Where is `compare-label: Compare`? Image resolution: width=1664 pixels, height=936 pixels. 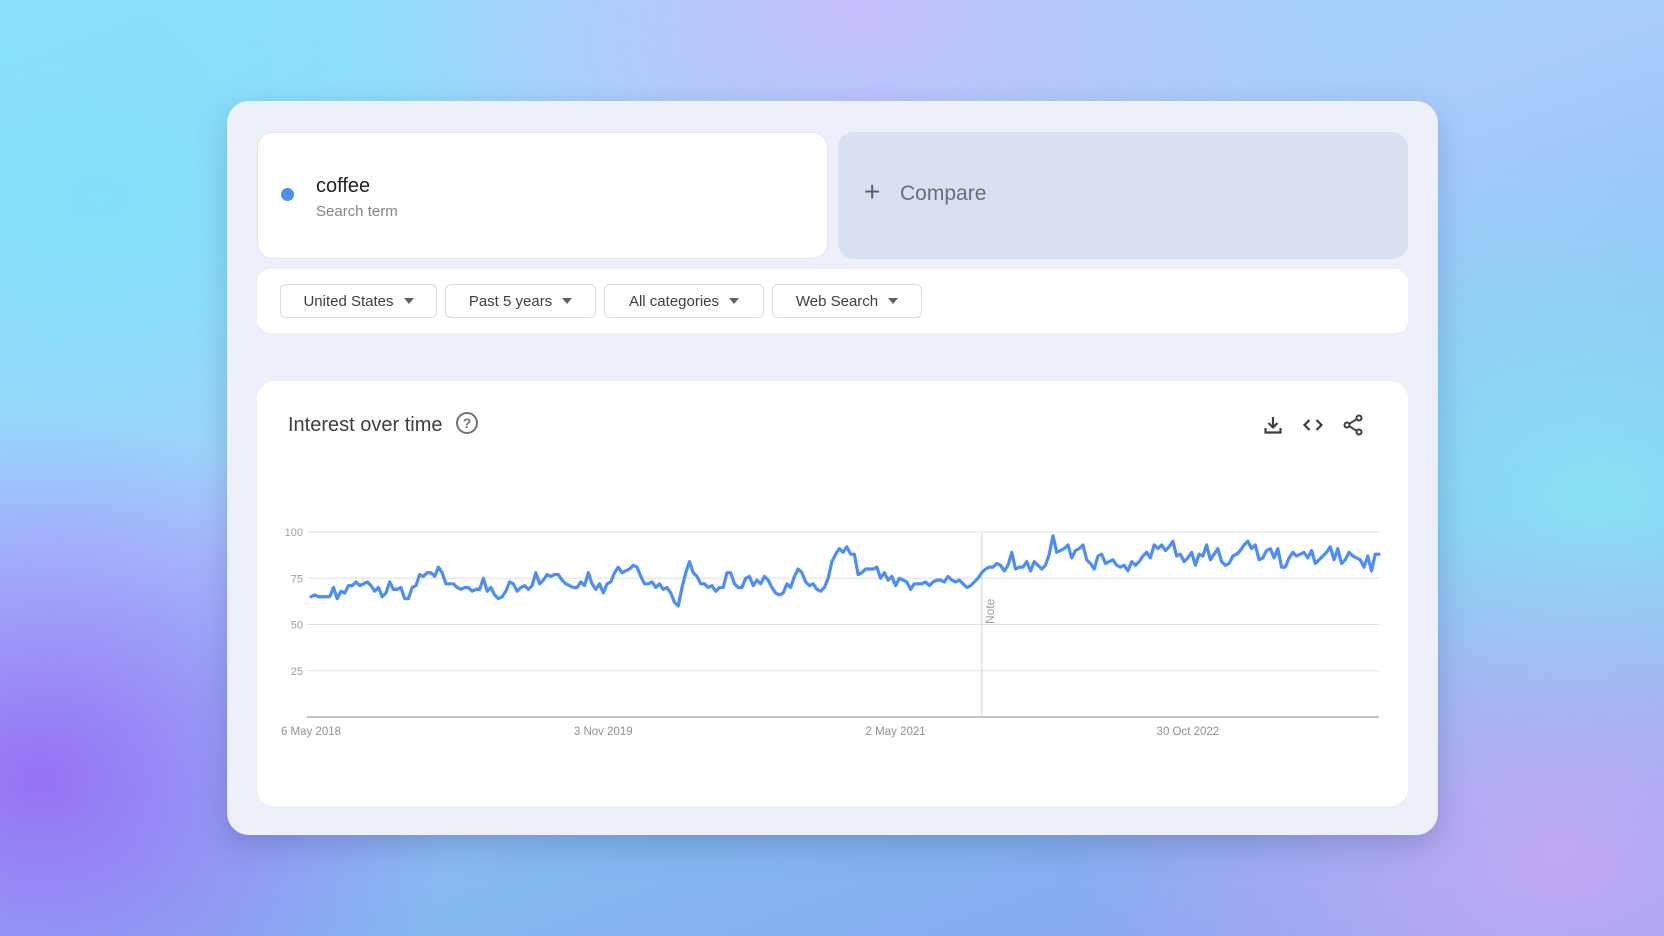 compare-label: Compare is located at coordinates (943, 193).